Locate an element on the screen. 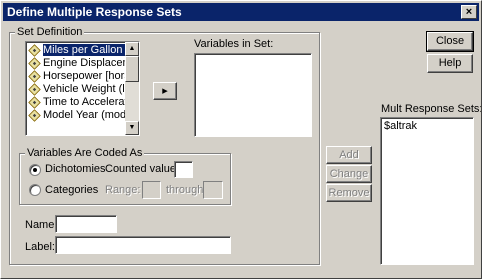 This screenshot has width=482, height=279. name-label: Name: is located at coordinates (41, 225).